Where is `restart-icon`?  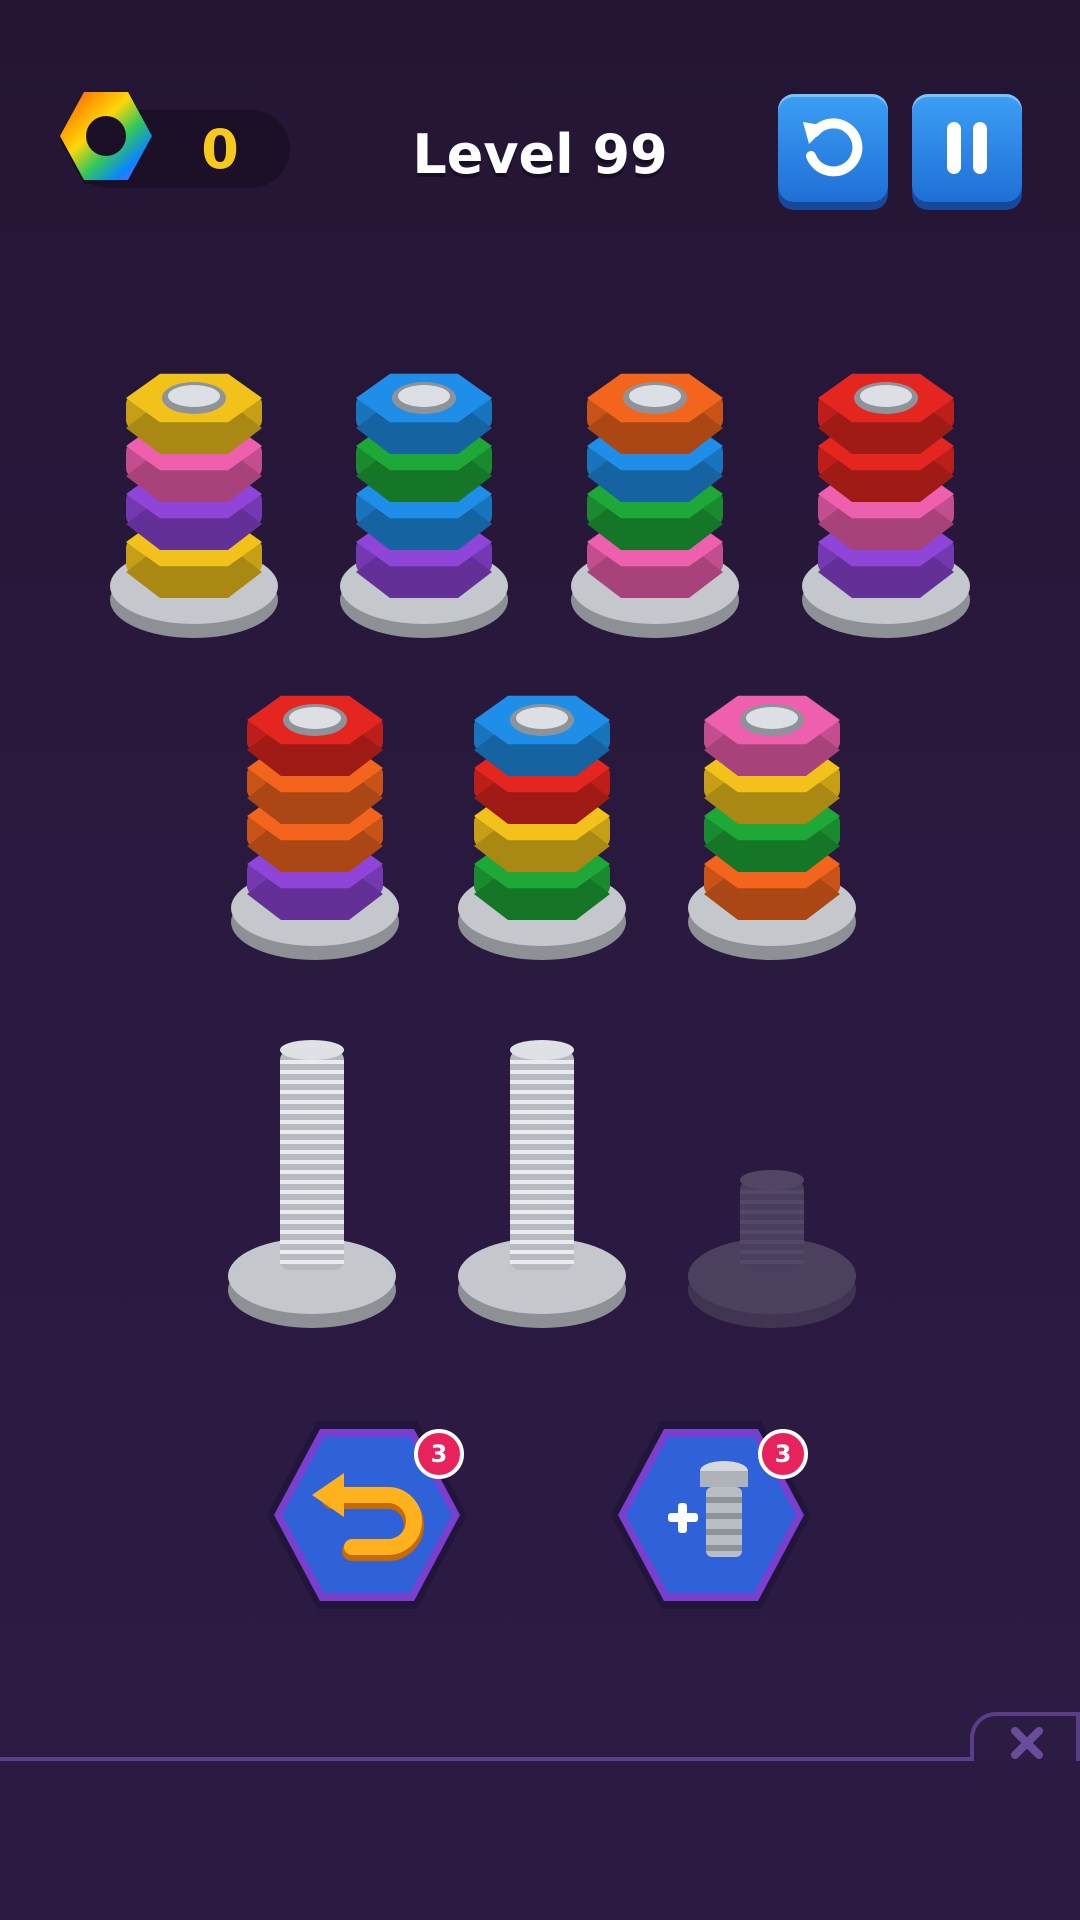
restart-icon is located at coordinates (833, 147).